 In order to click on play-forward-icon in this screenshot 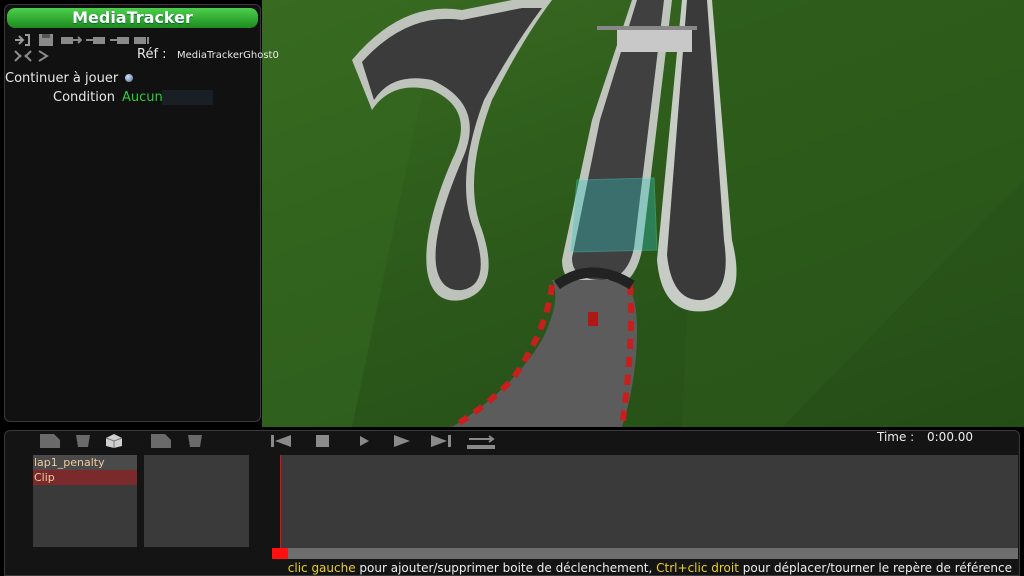, I will do `click(402, 440)`.